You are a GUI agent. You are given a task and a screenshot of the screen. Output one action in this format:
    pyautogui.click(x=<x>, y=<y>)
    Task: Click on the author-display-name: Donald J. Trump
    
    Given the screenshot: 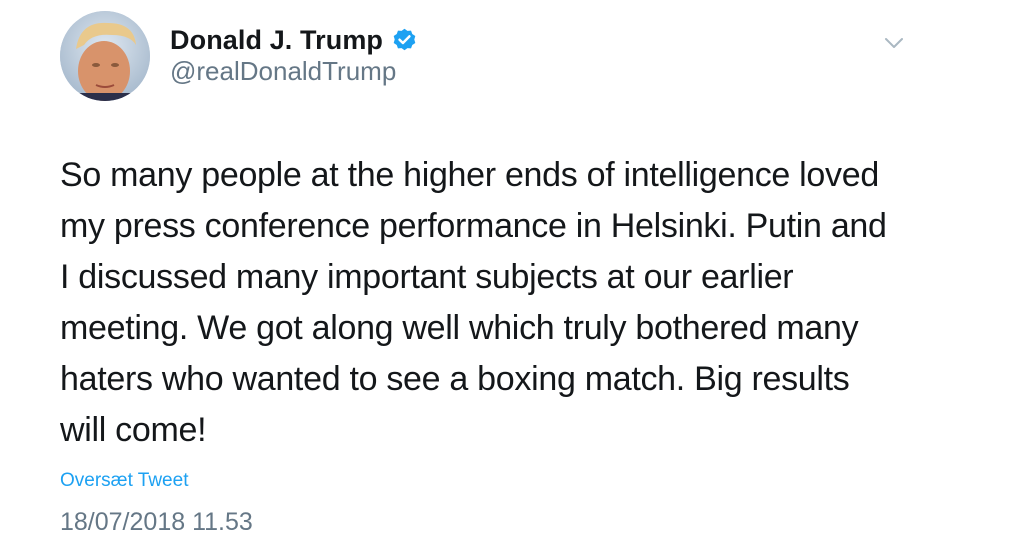 What is the action you would take?
    pyautogui.click(x=276, y=40)
    